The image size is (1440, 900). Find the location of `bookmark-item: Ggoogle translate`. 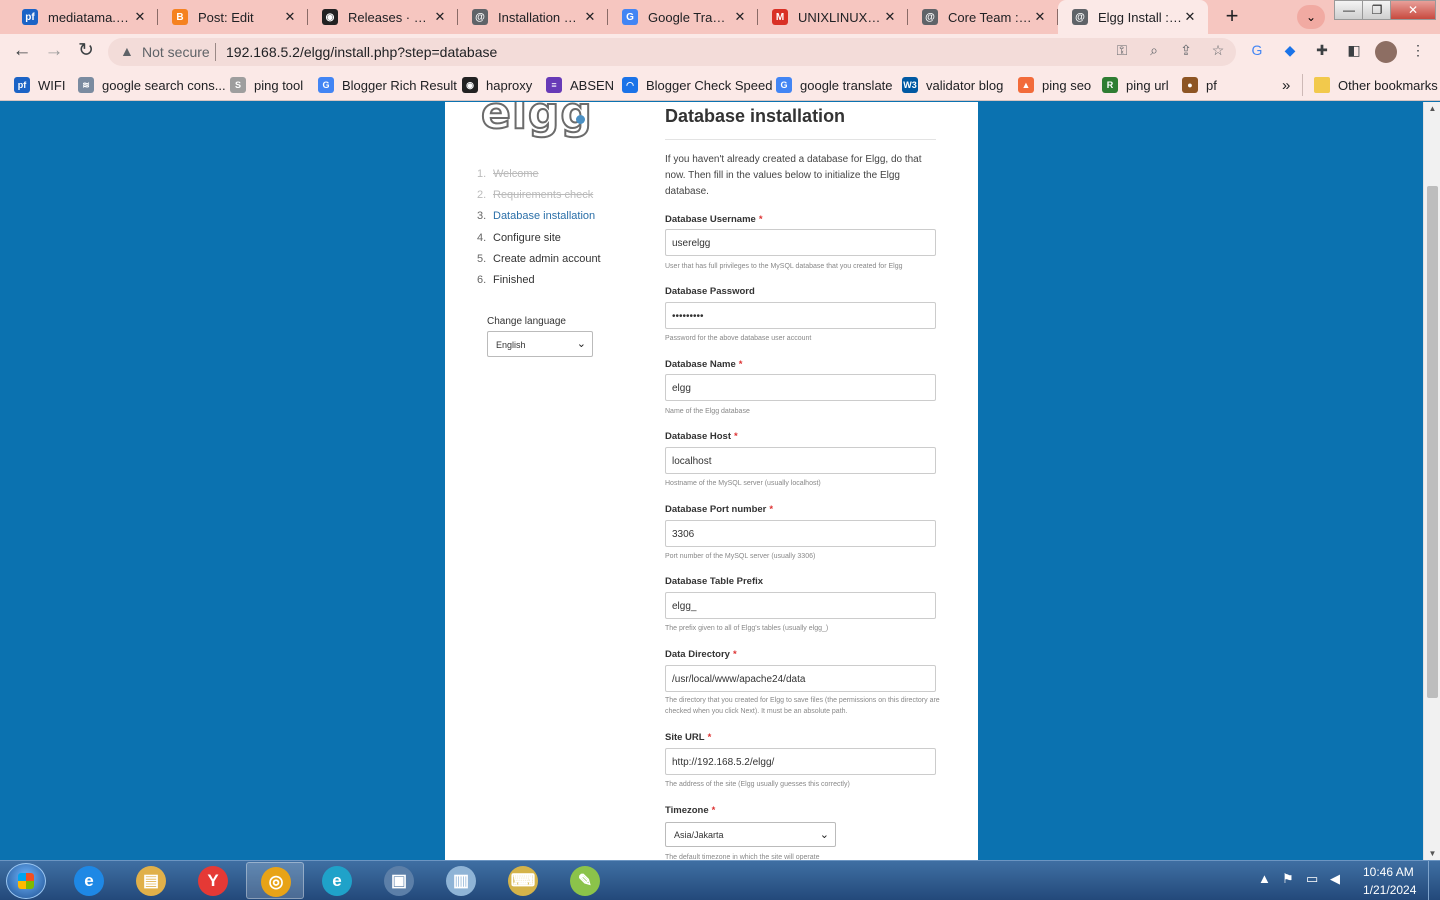

bookmark-item: Ggoogle translate is located at coordinates (834, 85).